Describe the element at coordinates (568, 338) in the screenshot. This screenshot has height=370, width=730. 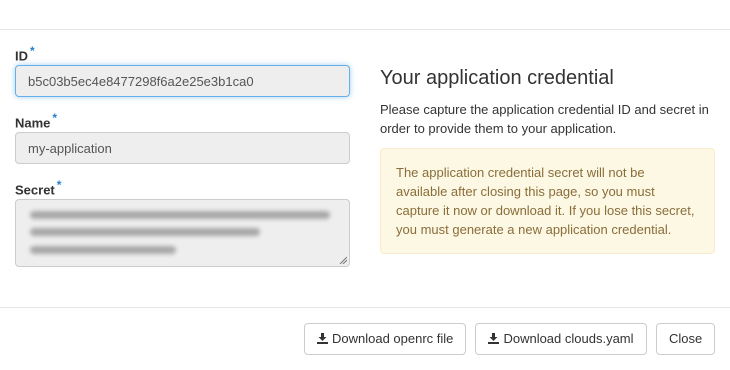
I see `download-clouds-yaml-label: Download clouds.yaml` at that location.